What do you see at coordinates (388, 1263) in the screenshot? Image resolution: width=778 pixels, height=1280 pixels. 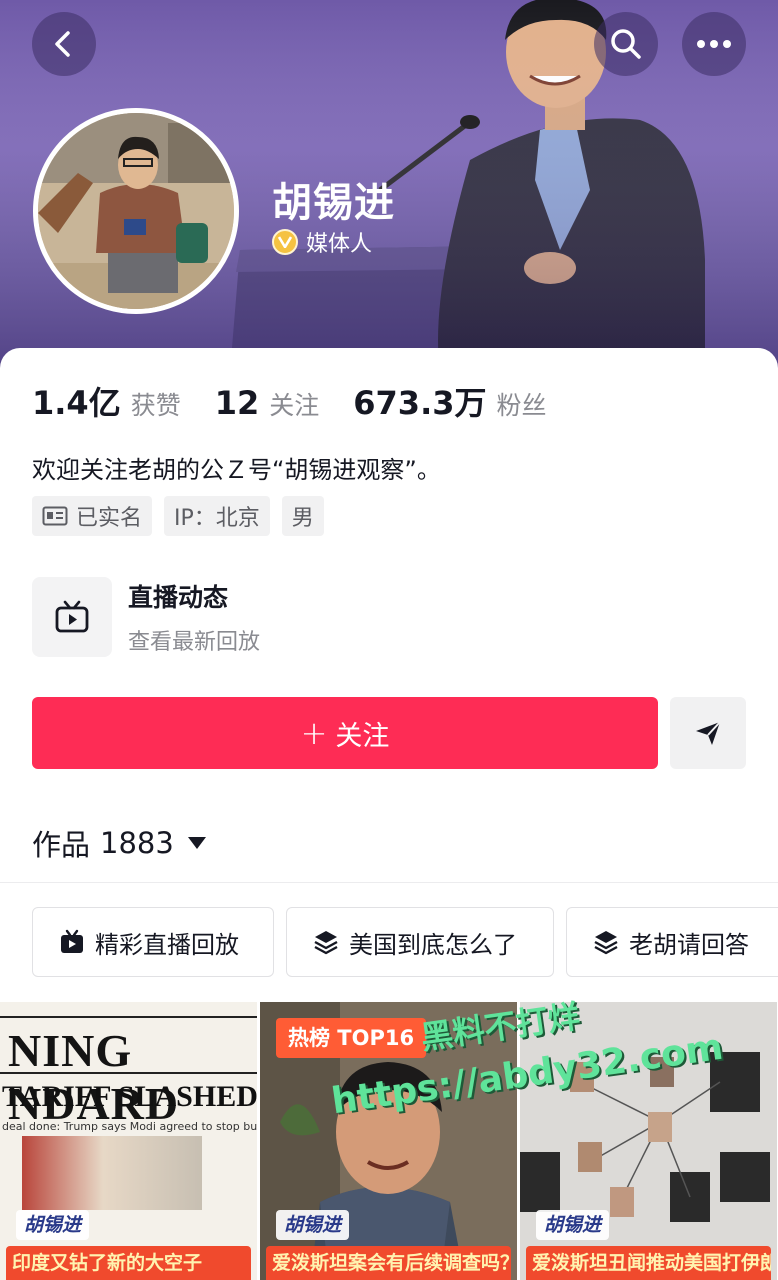 I see `video-caption: 爱泼斯坦案会有后续调查吗？` at bounding box center [388, 1263].